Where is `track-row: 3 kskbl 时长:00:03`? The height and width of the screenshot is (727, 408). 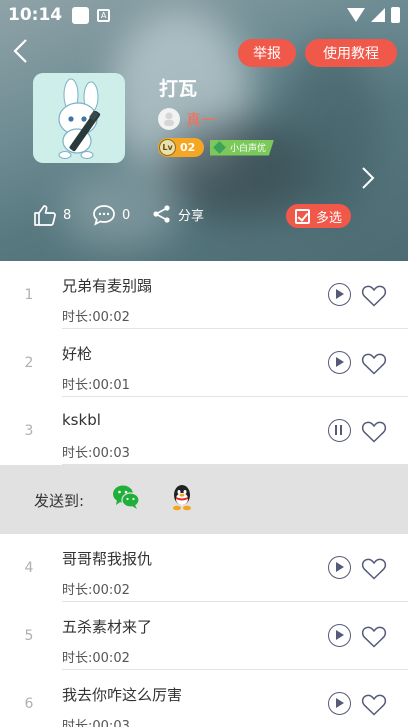
track-row: 3 kskbl 时长:00:03 is located at coordinates (204, 431).